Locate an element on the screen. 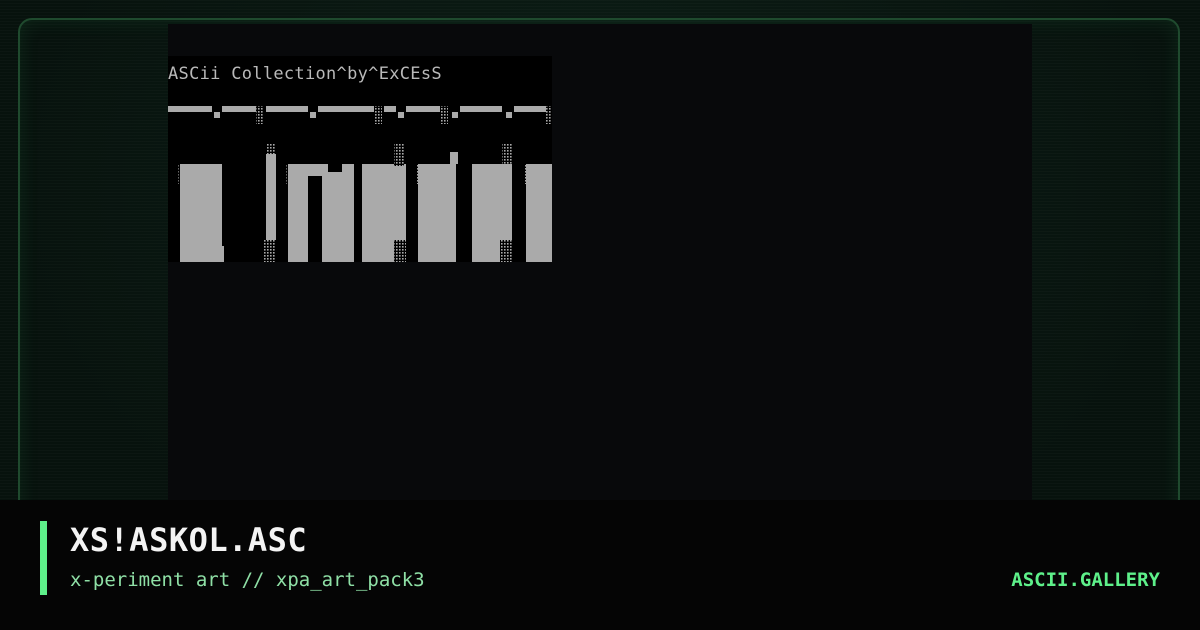  ascii-art-graphic is located at coordinates (360, 184).